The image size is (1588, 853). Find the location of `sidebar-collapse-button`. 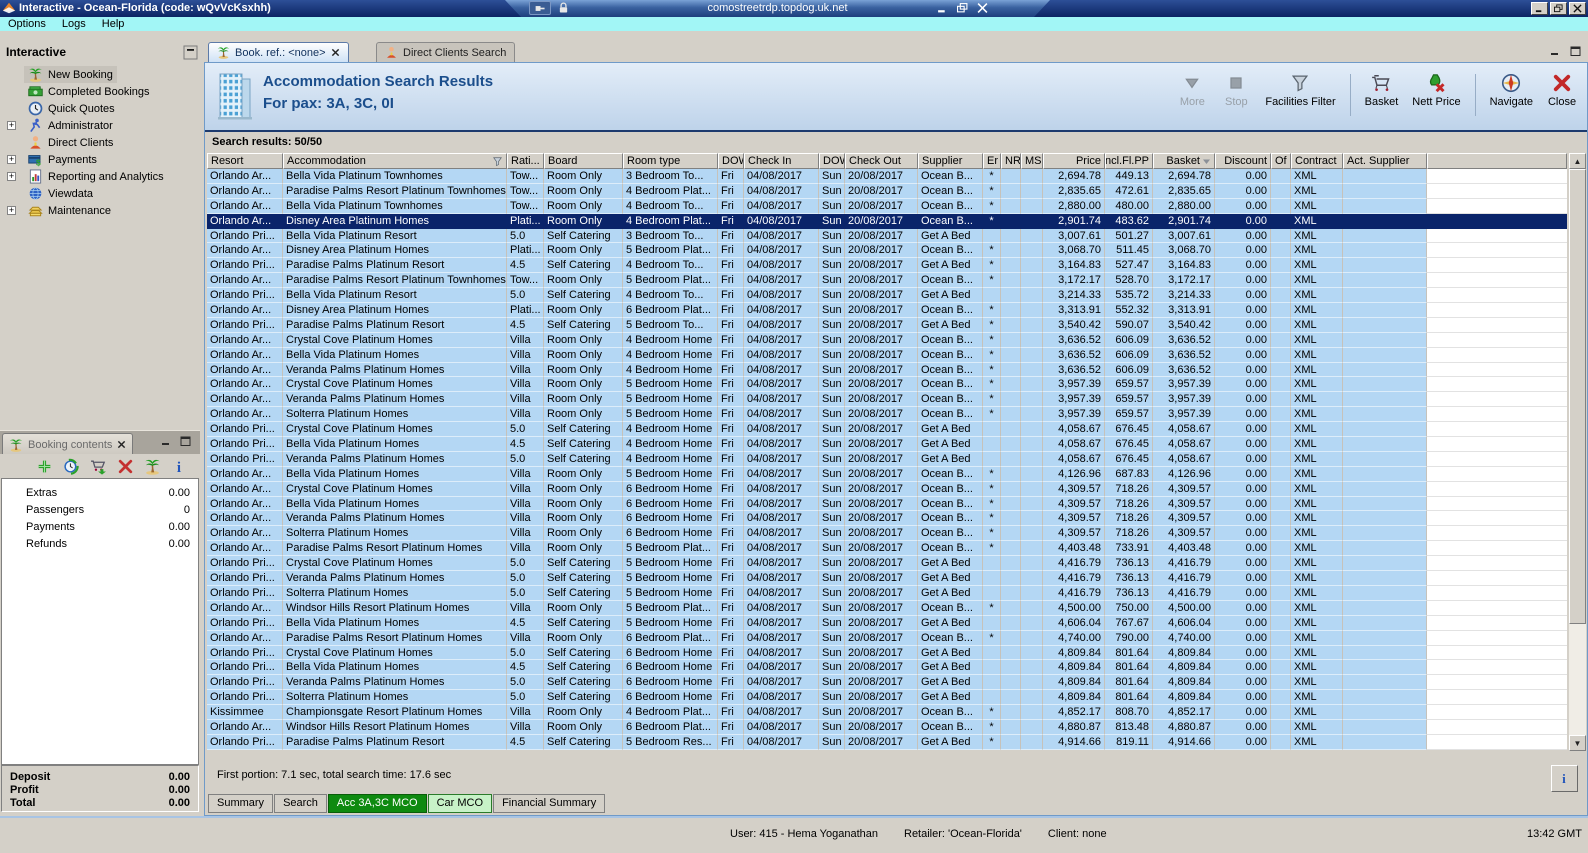

sidebar-collapse-button is located at coordinates (190, 52).